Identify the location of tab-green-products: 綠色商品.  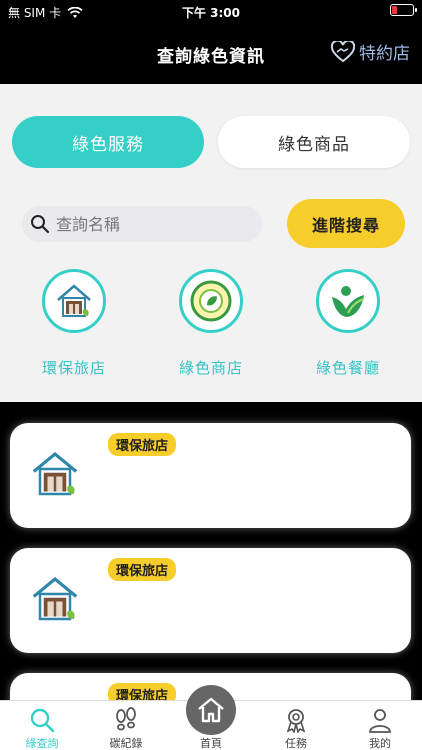
(314, 142).